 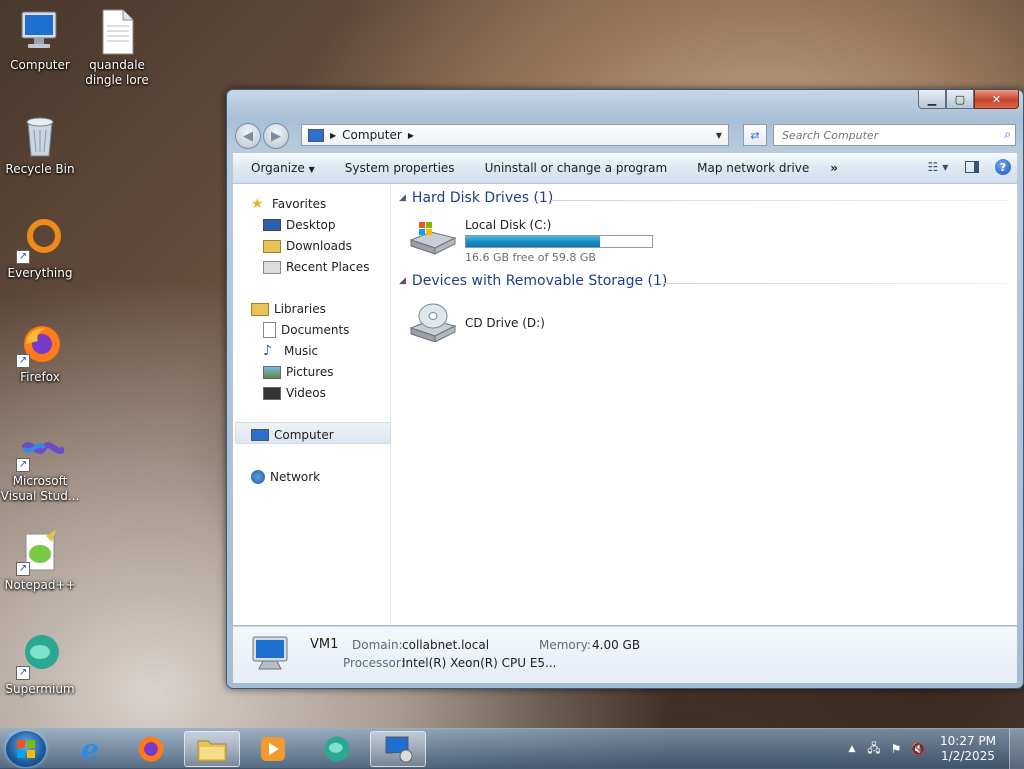 I want to click on more-commands-button: », so click(x=834, y=168).